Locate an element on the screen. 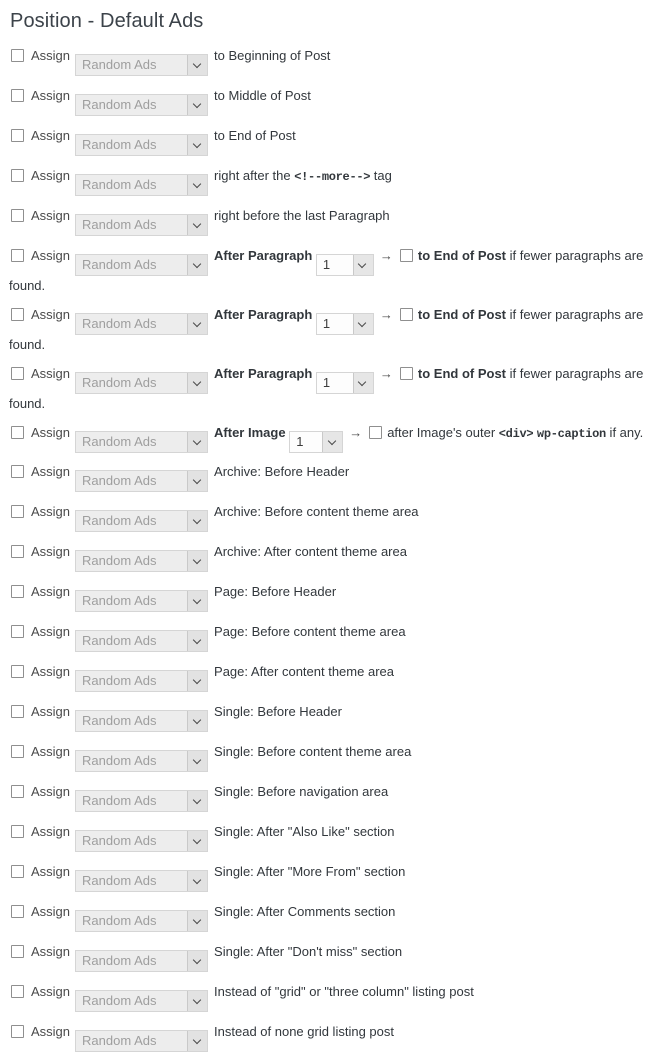 Image resolution: width=661 pixels, height=1052 pixels. position-row: Assign Random Ads to Middle of Post is located at coordinates (335, 101).